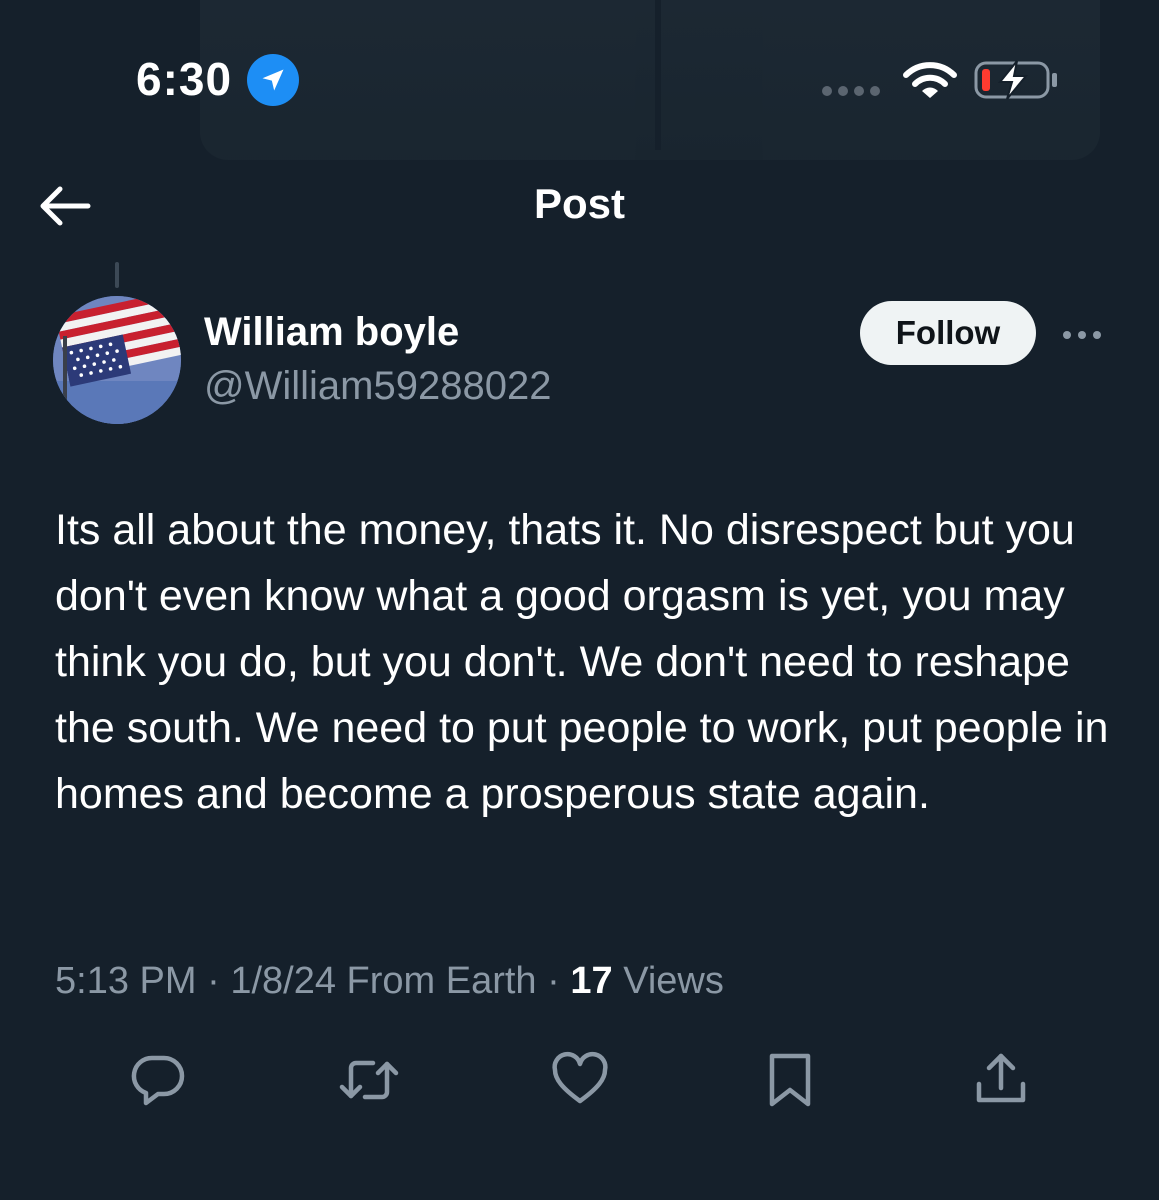 The image size is (1159, 1200). What do you see at coordinates (1001, 1080) in the screenshot?
I see `share-icon` at bounding box center [1001, 1080].